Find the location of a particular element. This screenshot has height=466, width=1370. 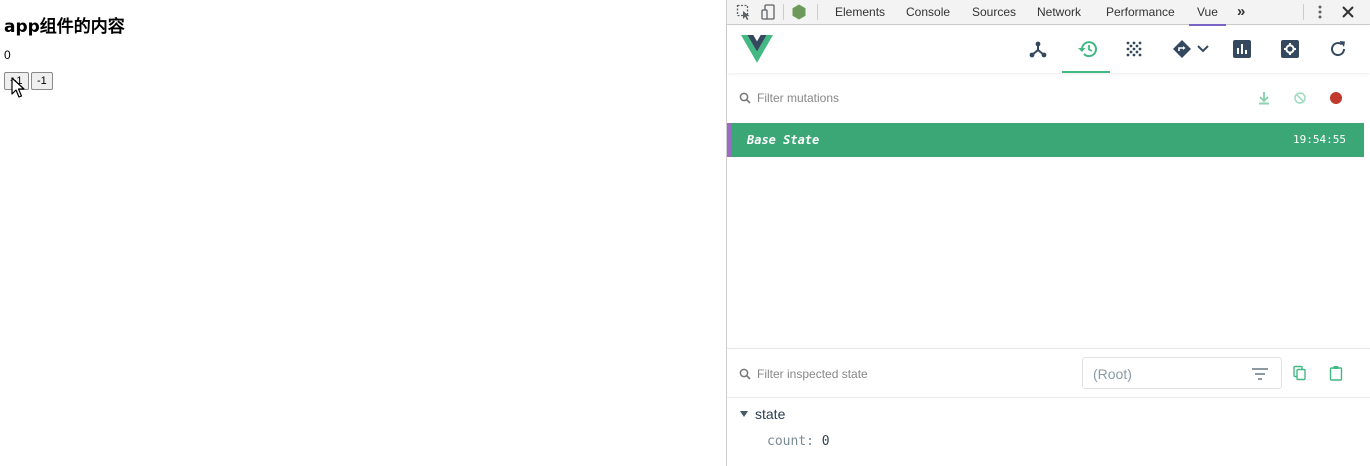

mutation-name: Base State is located at coordinates (783, 140).